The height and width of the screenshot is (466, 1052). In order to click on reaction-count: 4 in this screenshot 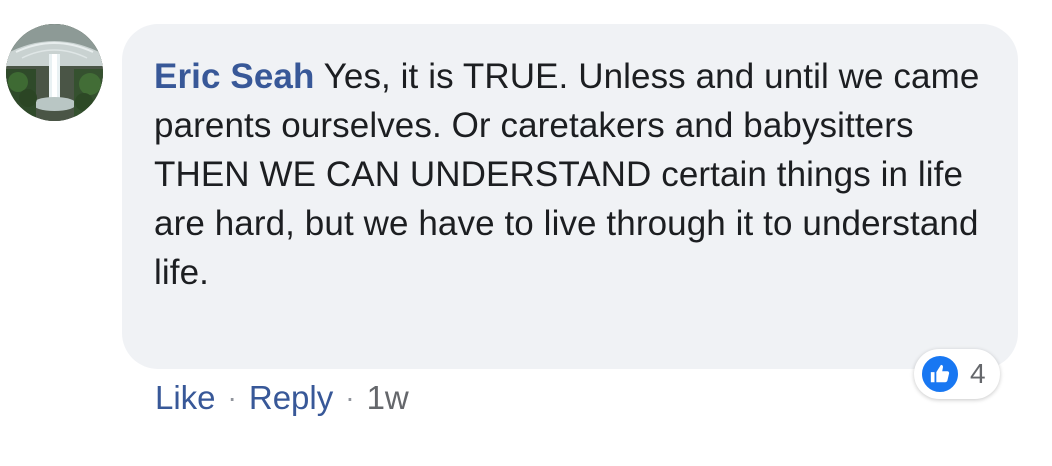, I will do `click(978, 373)`.